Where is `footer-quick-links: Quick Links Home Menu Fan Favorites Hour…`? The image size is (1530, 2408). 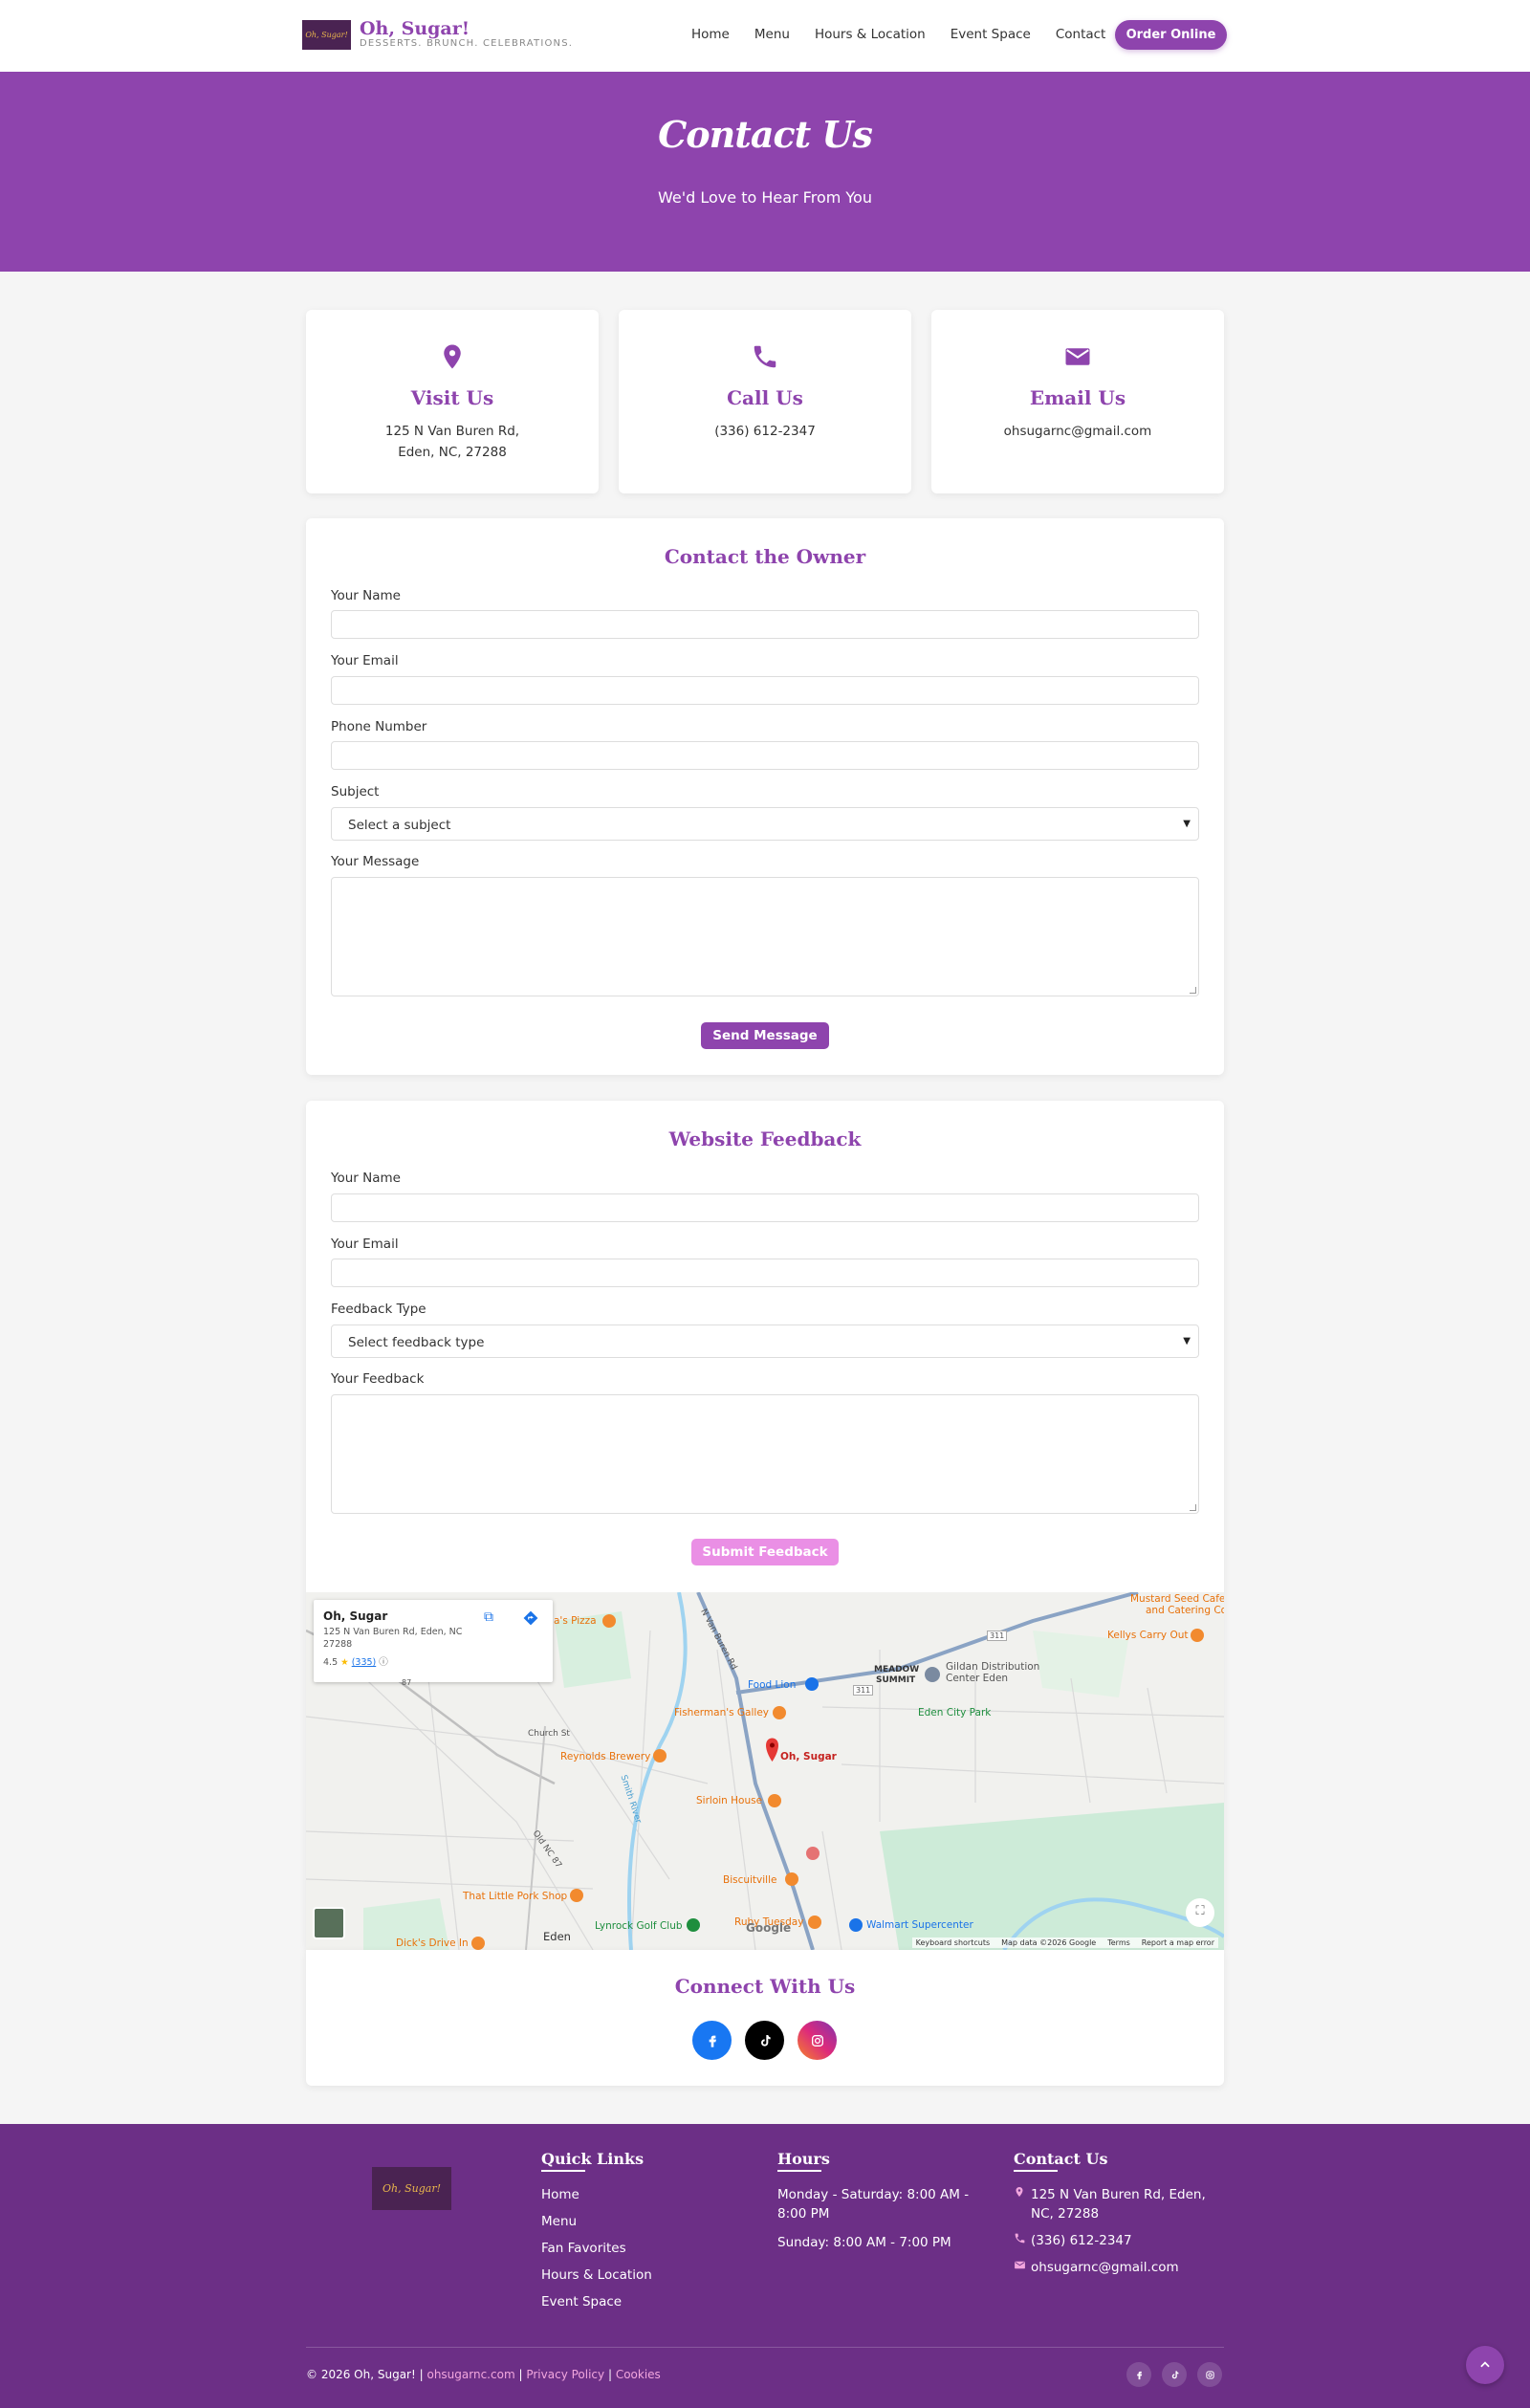
footer-quick-links: Quick Links Home Menu Fan Favorites Hour… is located at coordinates (596, 2231).